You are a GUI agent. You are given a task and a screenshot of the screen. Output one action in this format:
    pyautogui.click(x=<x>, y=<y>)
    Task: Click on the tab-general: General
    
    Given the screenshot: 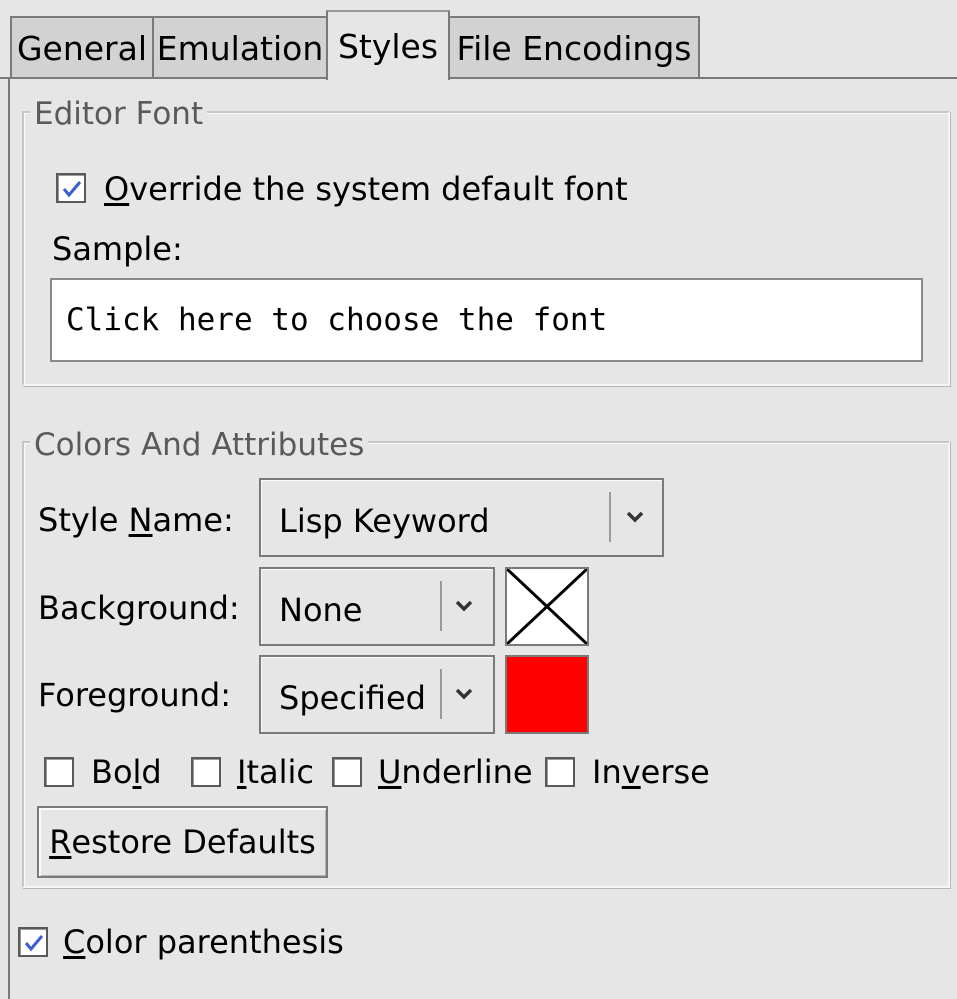 What is the action you would take?
    pyautogui.click(x=82, y=47)
    